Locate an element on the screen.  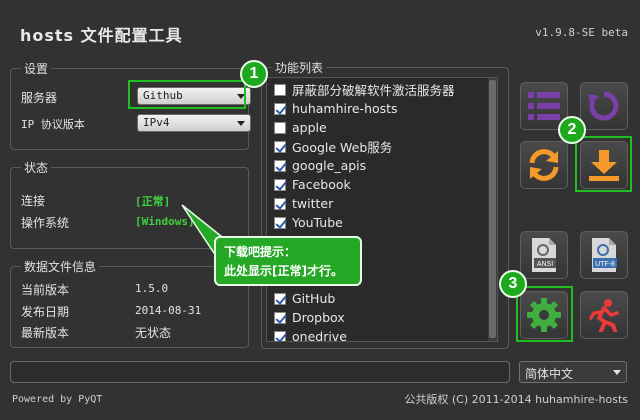
latest-version-value: 无状态 is located at coordinates (153, 333).